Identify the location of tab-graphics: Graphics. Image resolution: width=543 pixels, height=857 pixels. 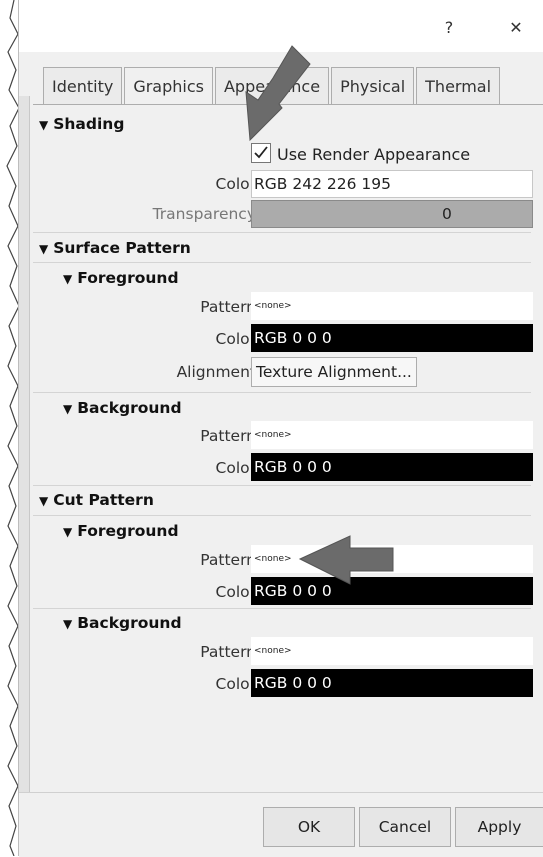
(168, 86).